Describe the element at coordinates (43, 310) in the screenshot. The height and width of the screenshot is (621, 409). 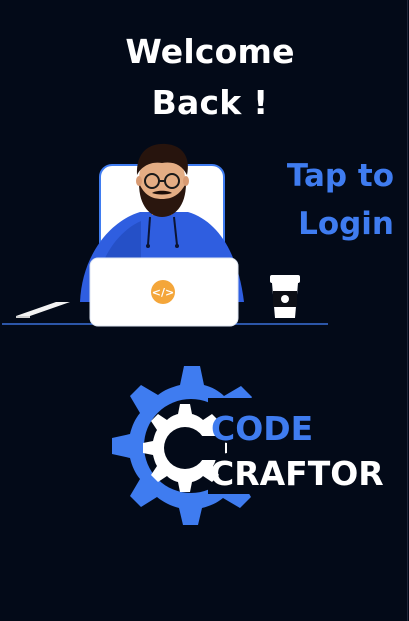
I see `phone-icon` at that location.